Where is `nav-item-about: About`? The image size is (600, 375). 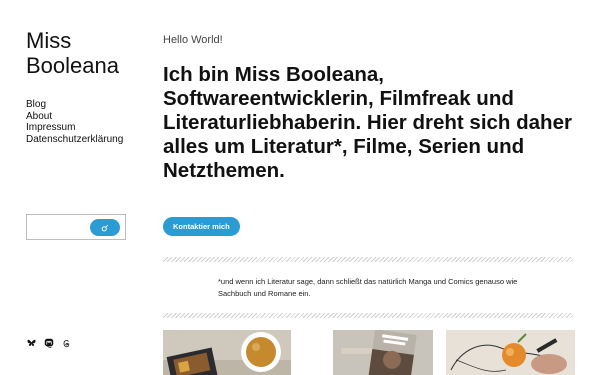
nav-item-about: About is located at coordinates (81, 117).